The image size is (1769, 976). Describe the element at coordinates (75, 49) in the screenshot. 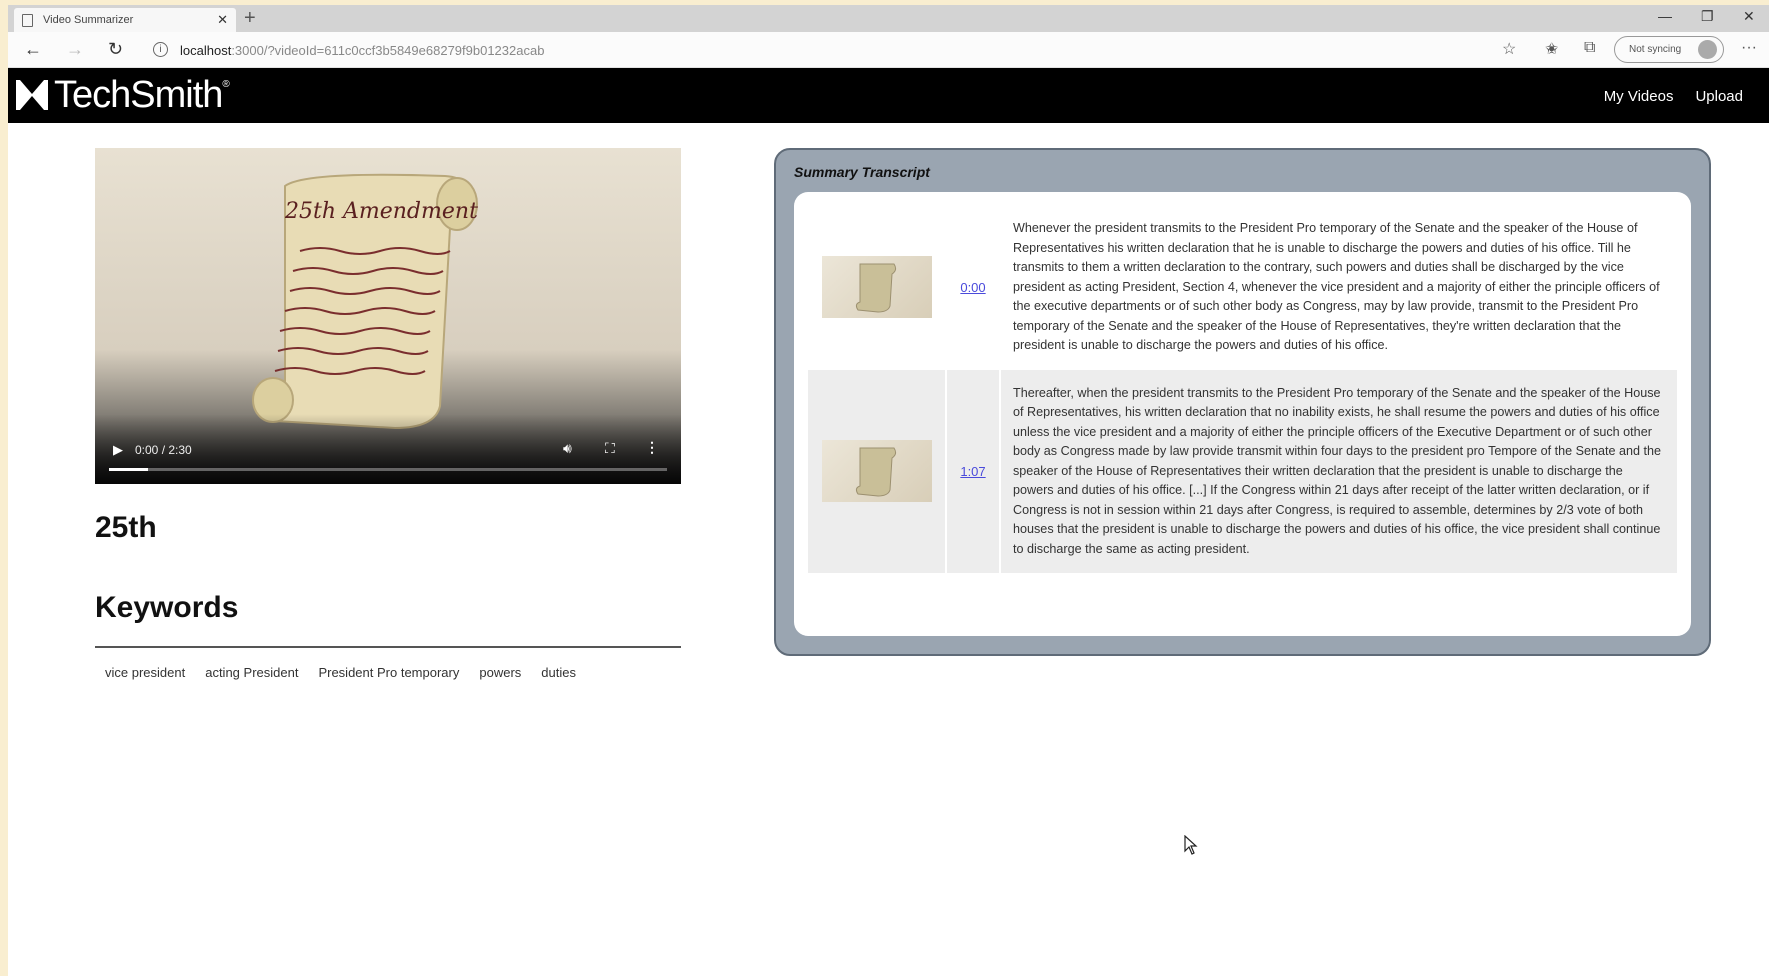

I see `forward-arrow-icon: →` at that location.